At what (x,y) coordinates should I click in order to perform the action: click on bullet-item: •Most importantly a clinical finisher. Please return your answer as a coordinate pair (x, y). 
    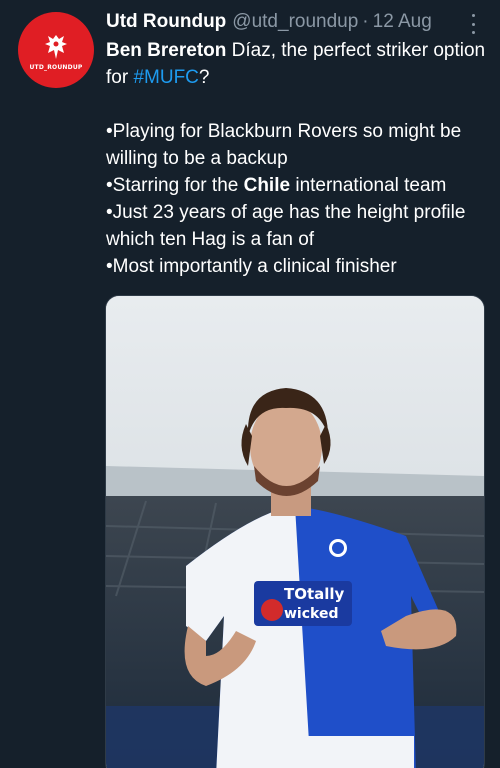
    Looking at the image, I should click on (251, 266).